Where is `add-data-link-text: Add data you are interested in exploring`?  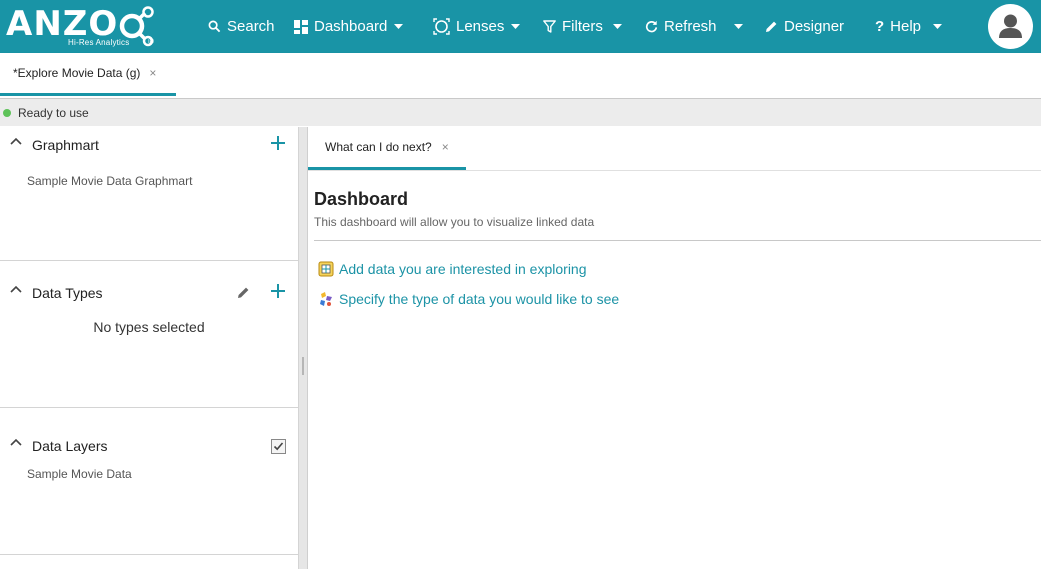 add-data-link-text: Add data you are interested in exploring is located at coordinates (463, 269).